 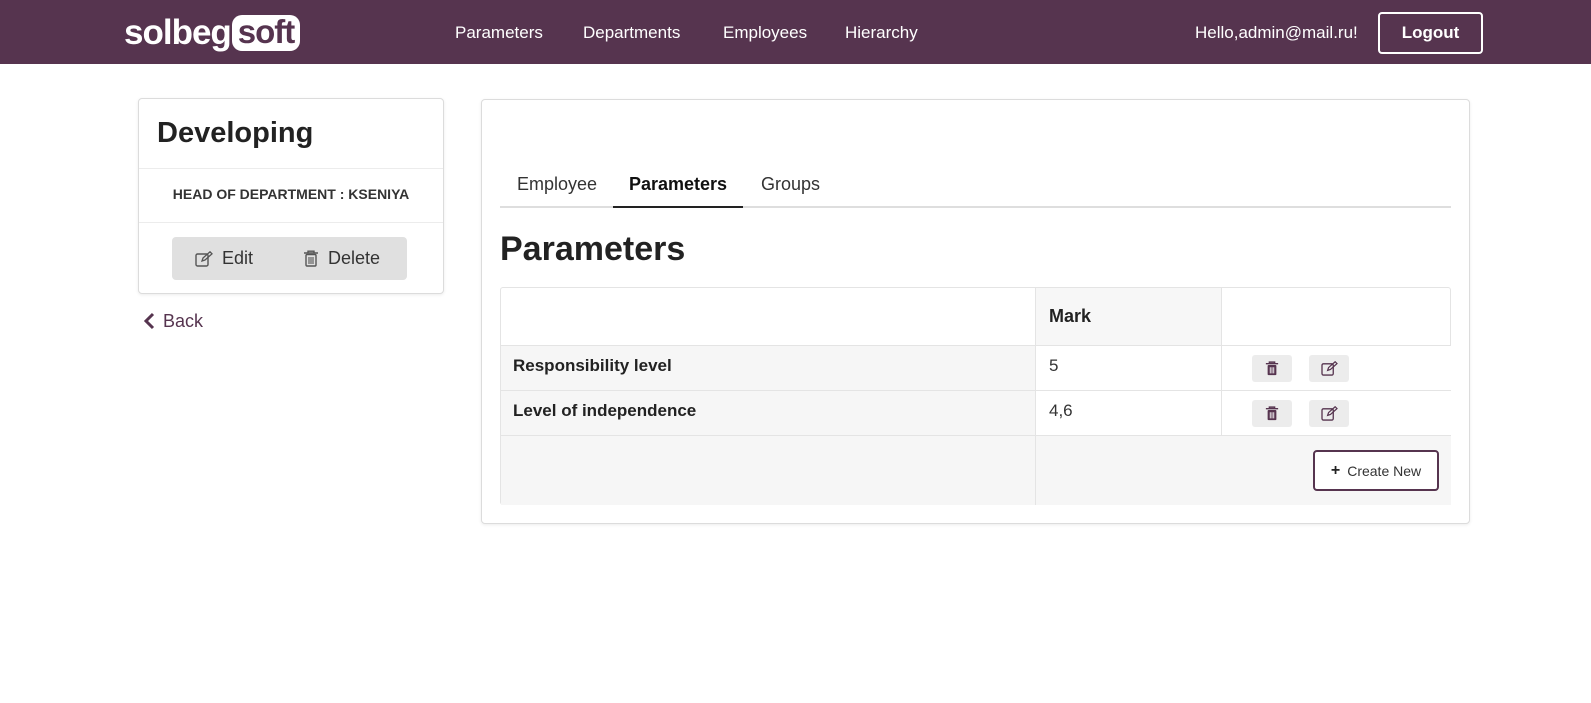 What do you see at coordinates (1276, 32) in the screenshot?
I see `user-greeting: Hello,admin@mail.ru!` at bounding box center [1276, 32].